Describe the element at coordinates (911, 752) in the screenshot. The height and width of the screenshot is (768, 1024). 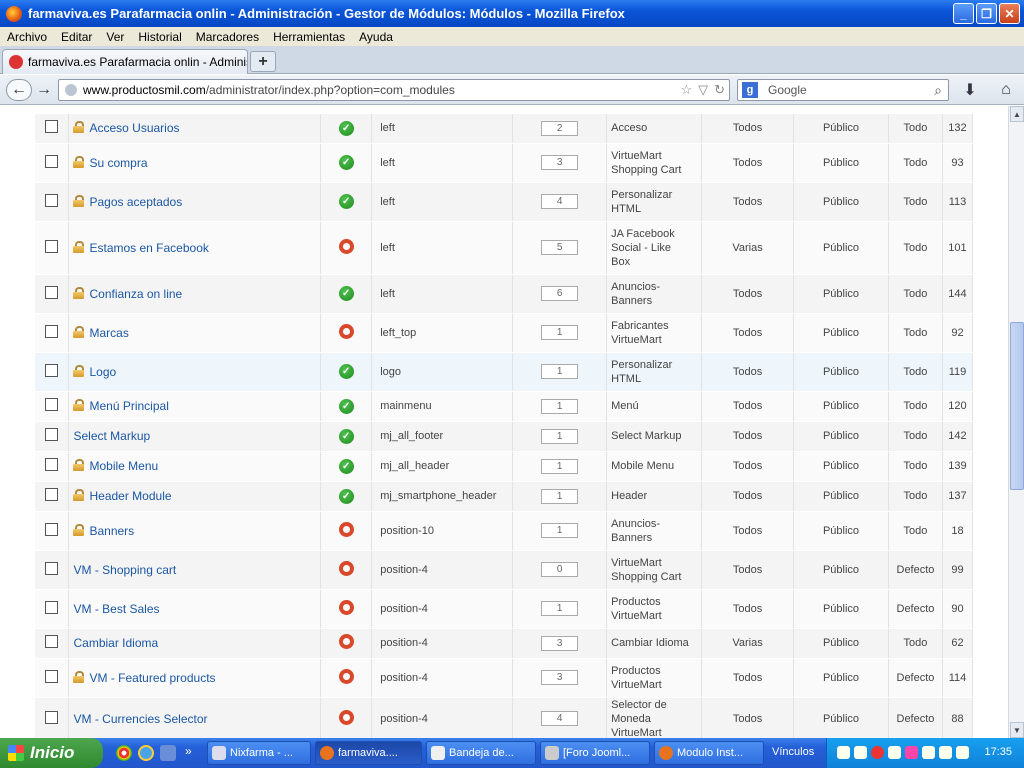
I see `tray-alert-icon` at that location.